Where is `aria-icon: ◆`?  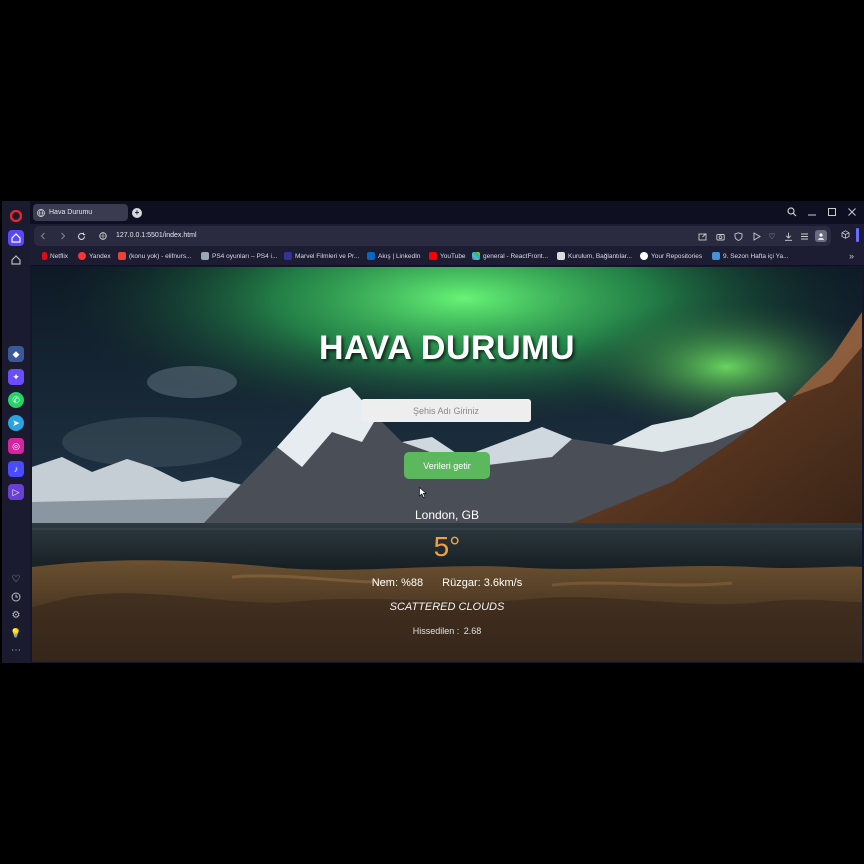 aria-icon: ◆ is located at coordinates (16, 354).